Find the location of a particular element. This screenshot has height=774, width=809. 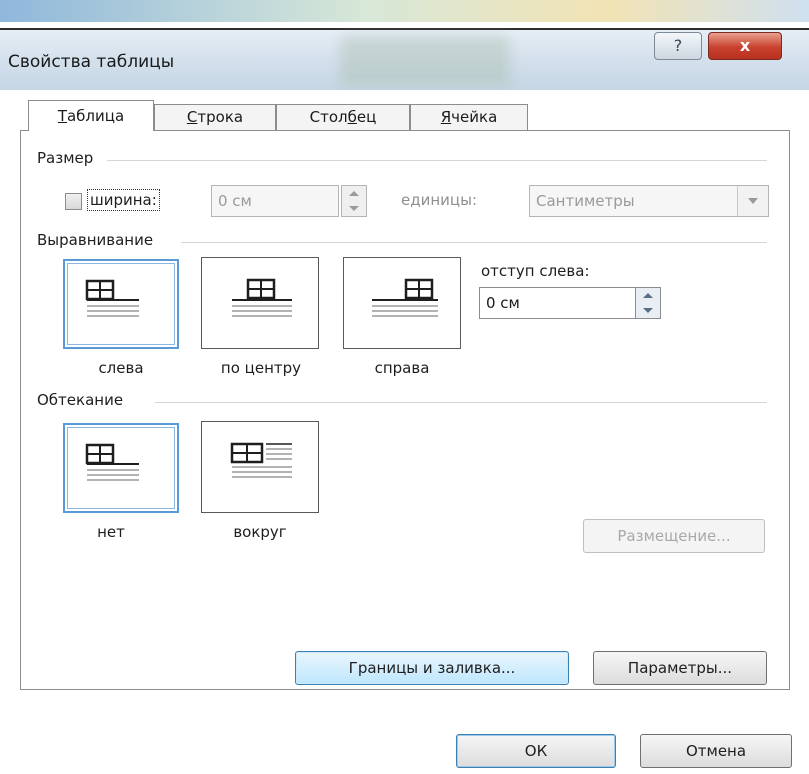

align-left-tile is located at coordinates (121, 304).